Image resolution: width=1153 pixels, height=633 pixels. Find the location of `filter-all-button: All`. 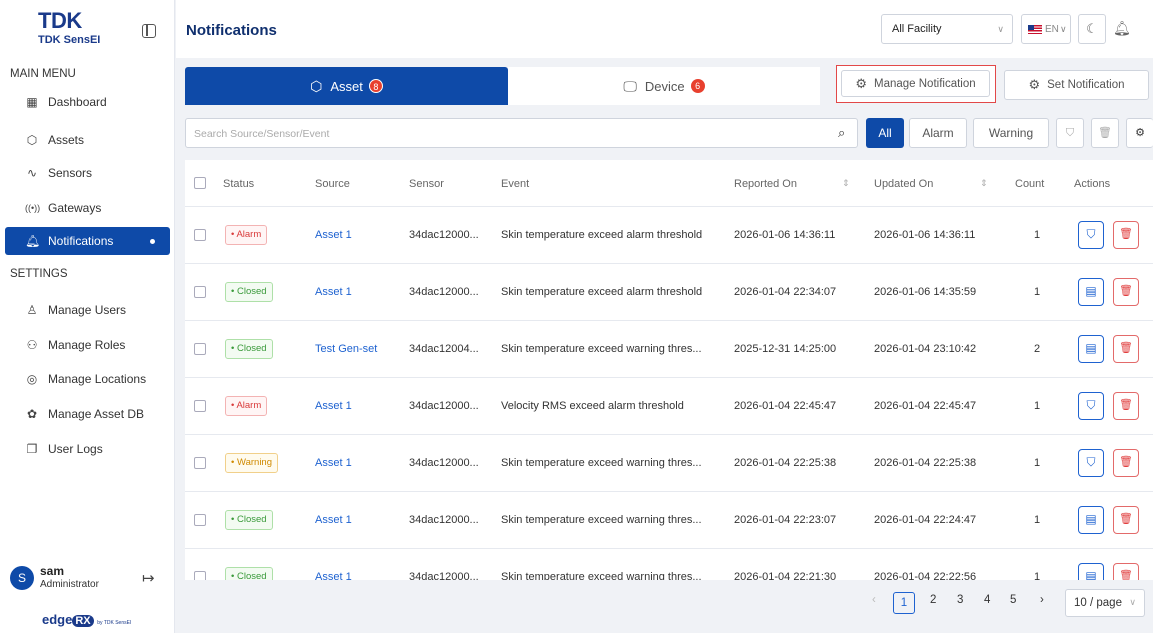

filter-all-button: All is located at coordinates (885, 133).